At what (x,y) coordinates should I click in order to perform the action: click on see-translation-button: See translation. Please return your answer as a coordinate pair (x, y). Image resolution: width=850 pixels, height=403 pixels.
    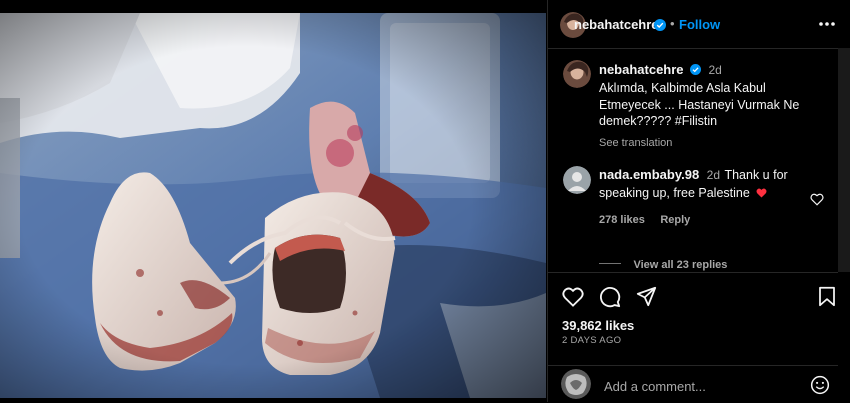
    Looking at the image, I should click on (714, 143).